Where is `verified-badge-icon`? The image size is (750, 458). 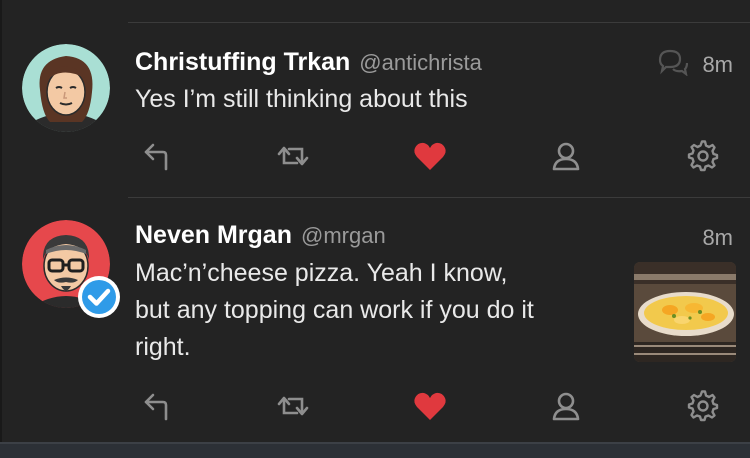
verified-badge-icon is located at coordinates (99, 297).